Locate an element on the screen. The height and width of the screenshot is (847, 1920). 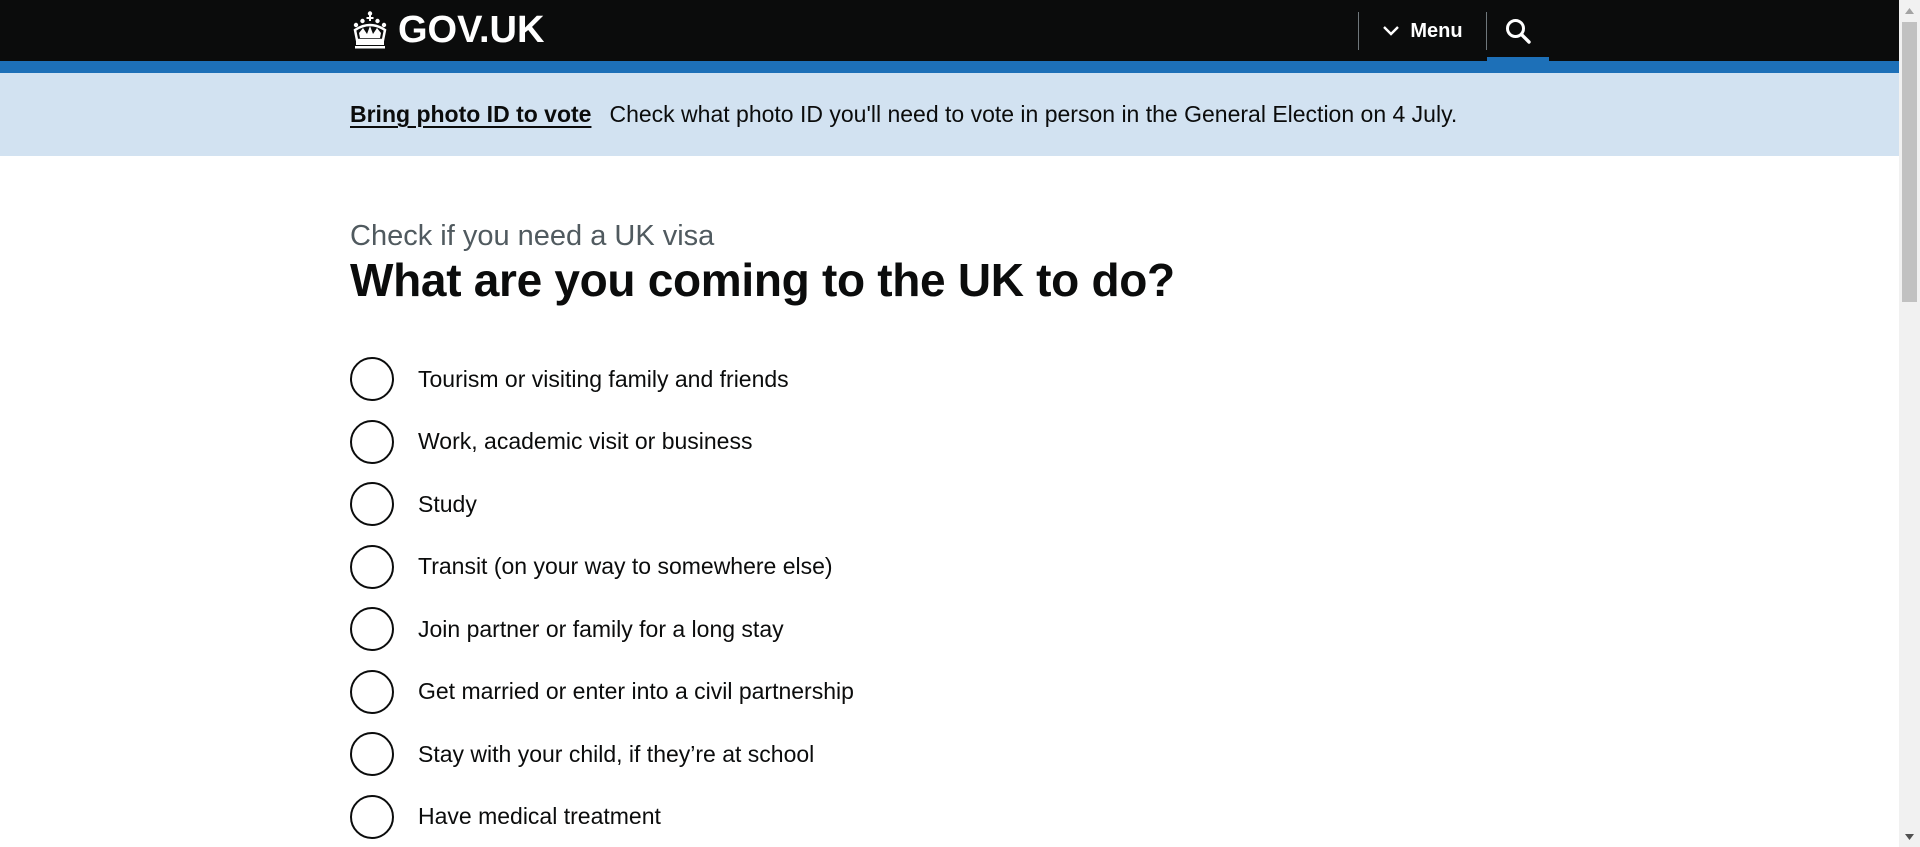
site-header: GOV.UK Menu is located at coordinates (949, 30).